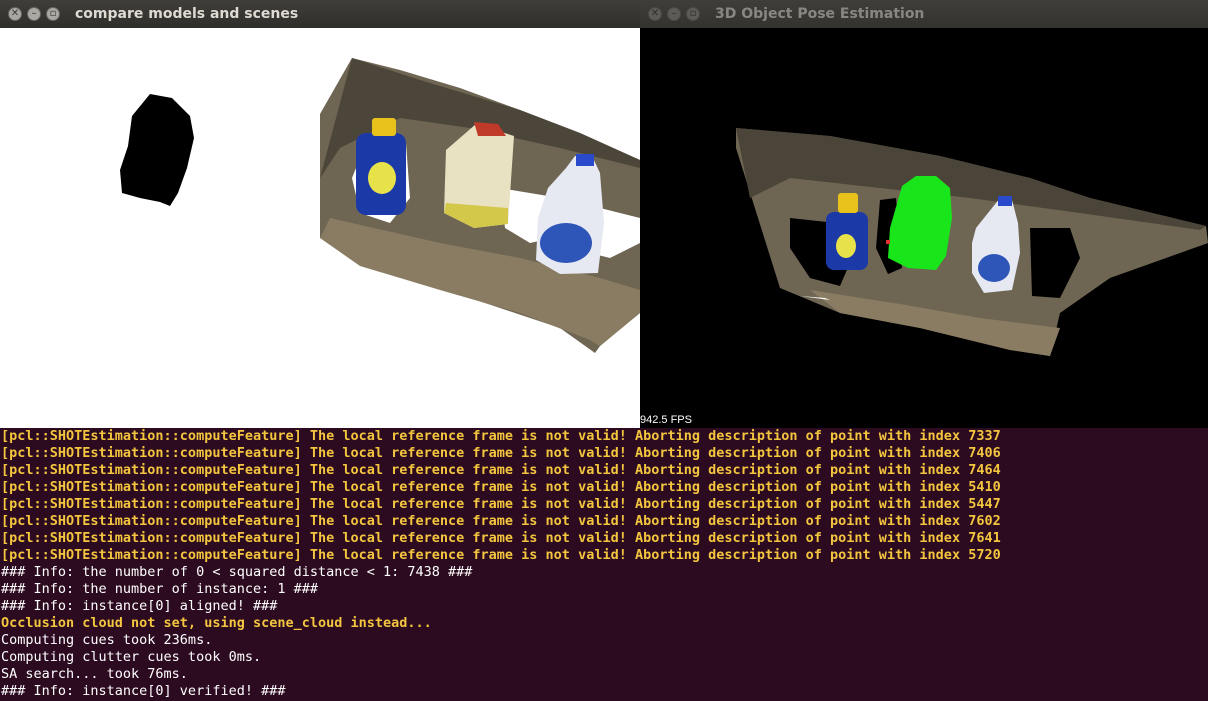 This screenshot has width=1208, height=701. Describe the element at coordinates (139, 606) in the screenshot. I see `terminal-line: ### Info: instance[0] aligned! ###` at that location.